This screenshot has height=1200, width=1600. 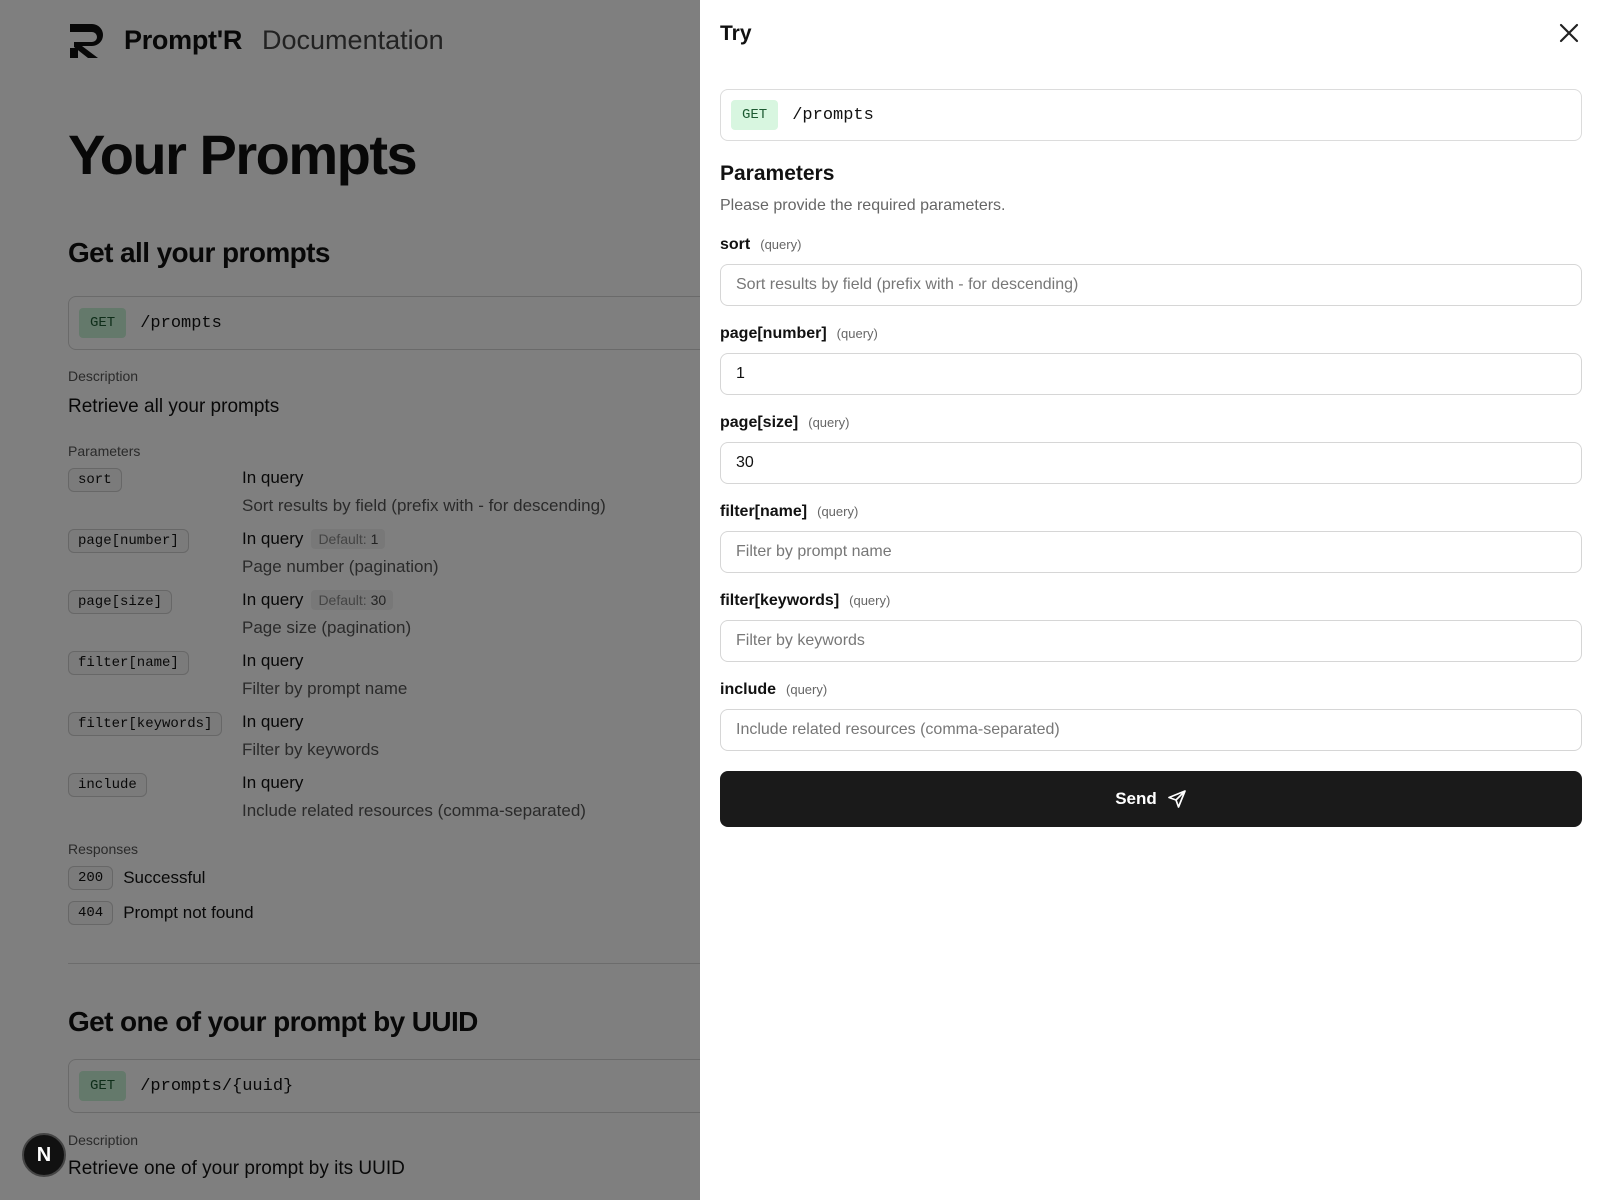 I want to click on field-page-size: page[size] (query), so click(x=1151, y=449).